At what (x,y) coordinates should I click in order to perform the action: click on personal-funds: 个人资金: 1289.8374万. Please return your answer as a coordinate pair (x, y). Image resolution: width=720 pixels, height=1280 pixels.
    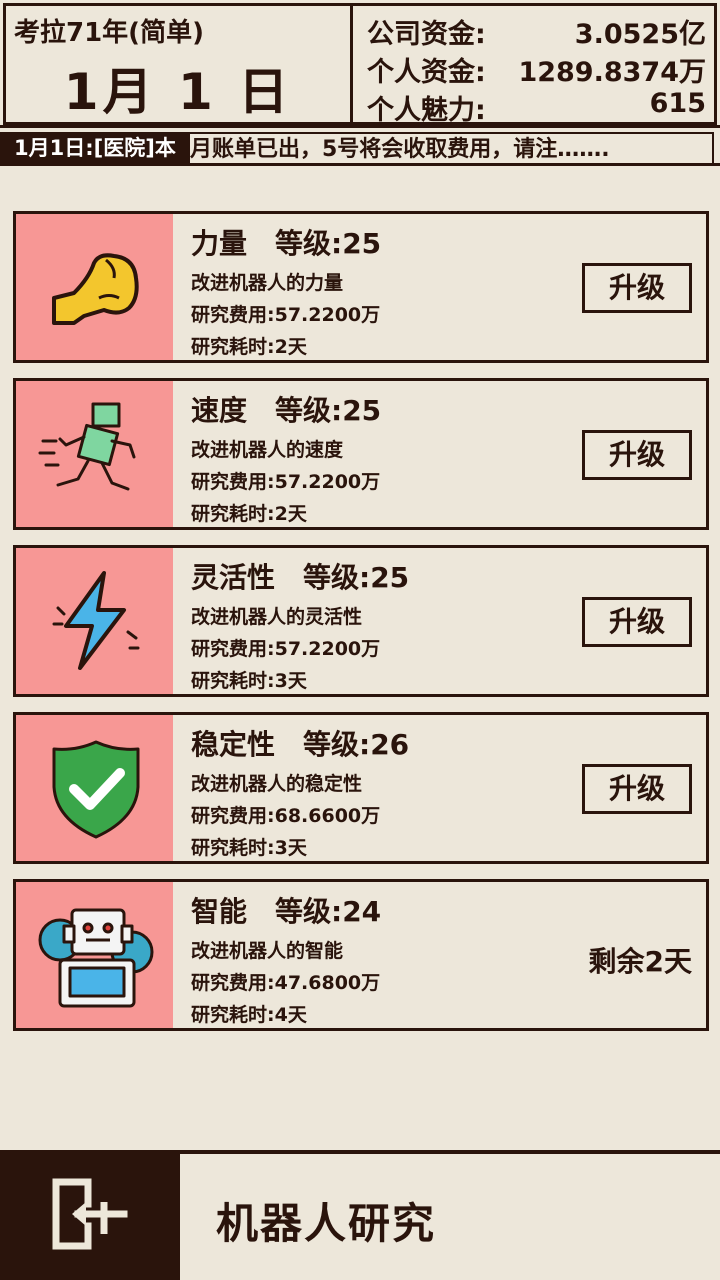
    Looking at the image, I should click on (536, 69).